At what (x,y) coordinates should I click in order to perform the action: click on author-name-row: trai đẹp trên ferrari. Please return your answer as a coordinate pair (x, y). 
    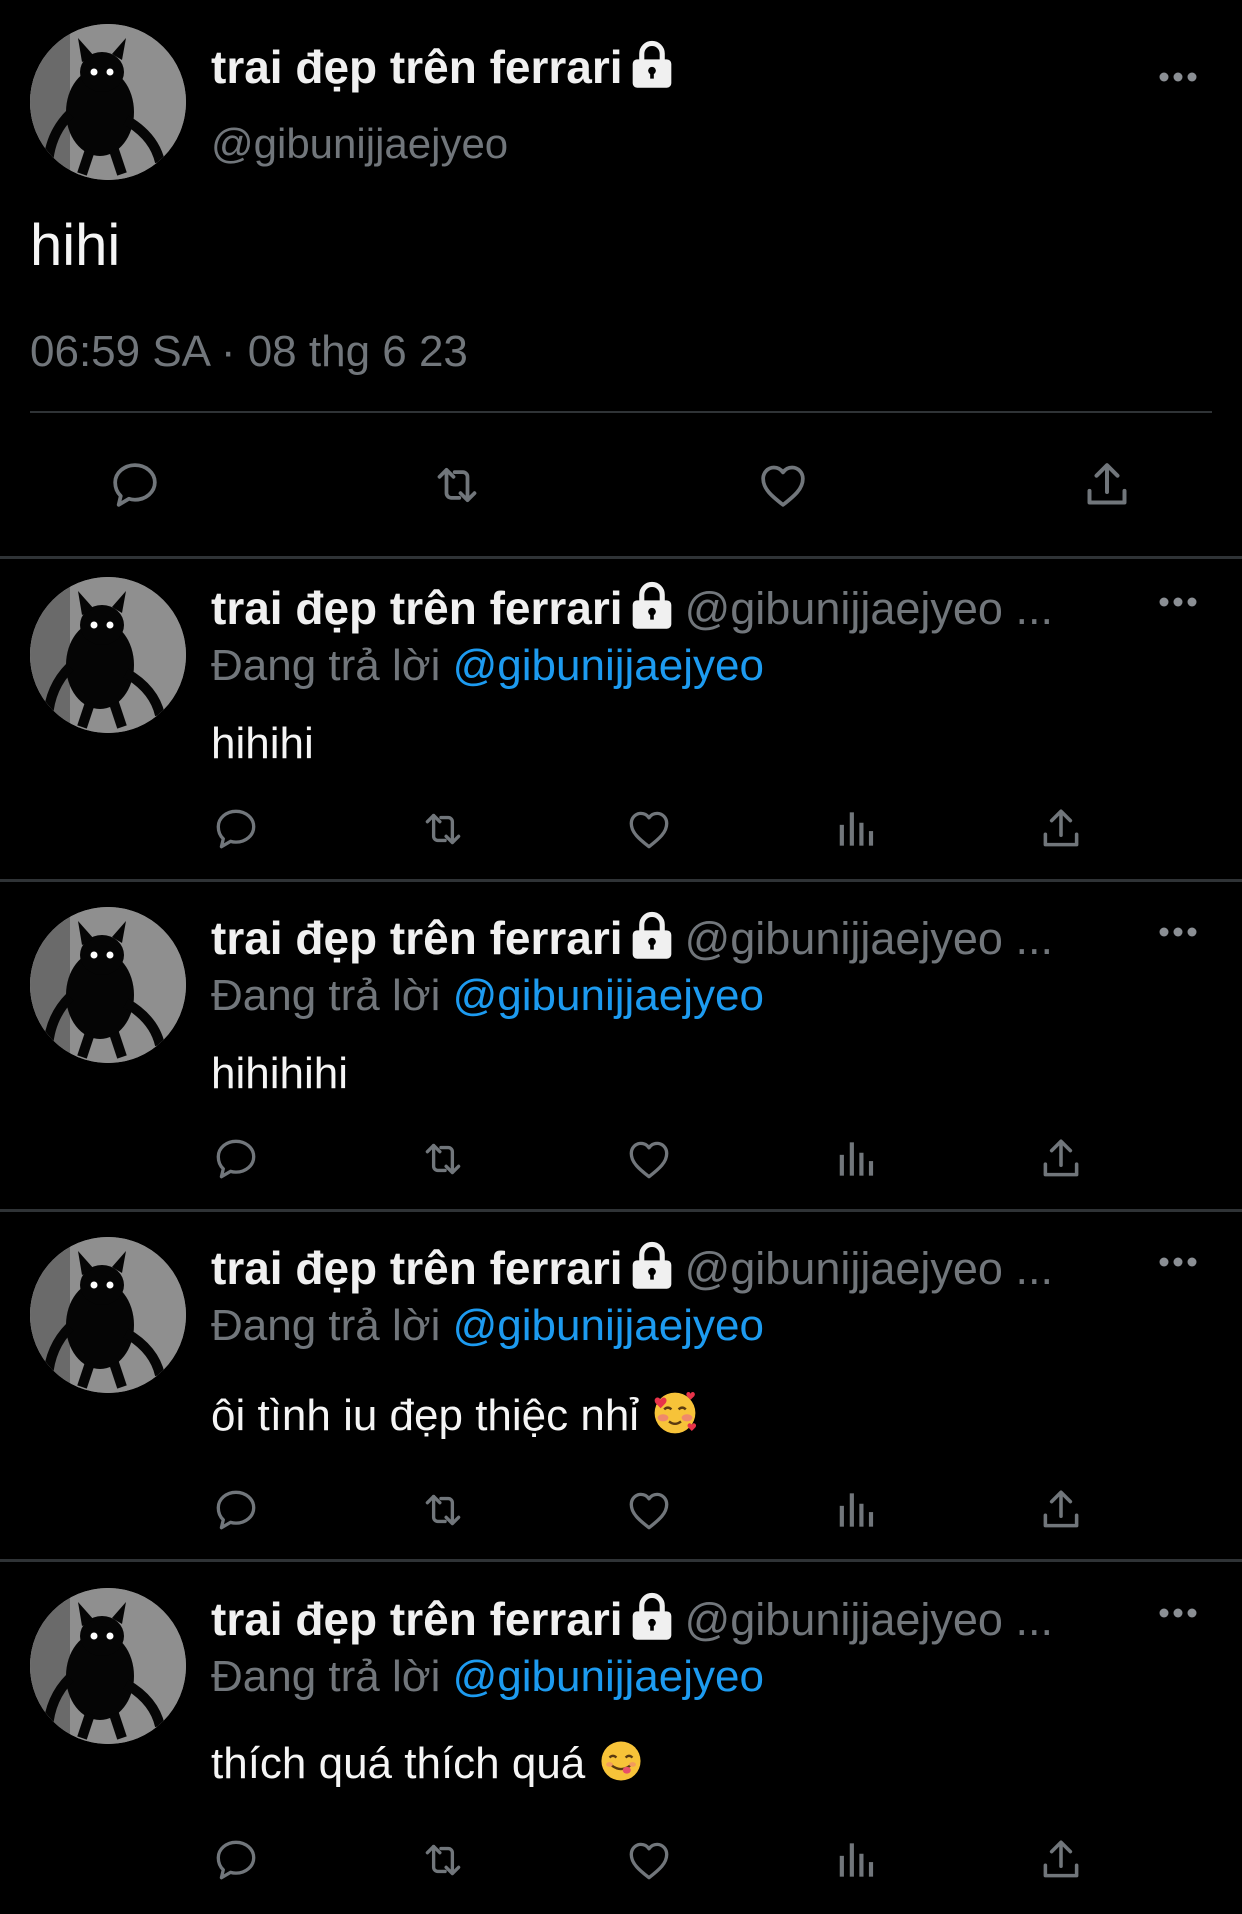
    Looking at the image, I should click on (443, 70).